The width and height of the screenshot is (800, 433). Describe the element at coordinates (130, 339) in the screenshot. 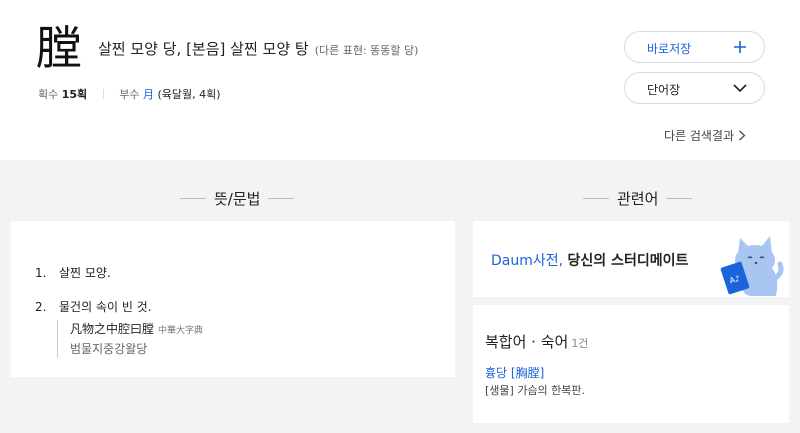

I see `usage-example: 凡物之中腔曰膛 中華大字典 범물지중강왈당` at that location.